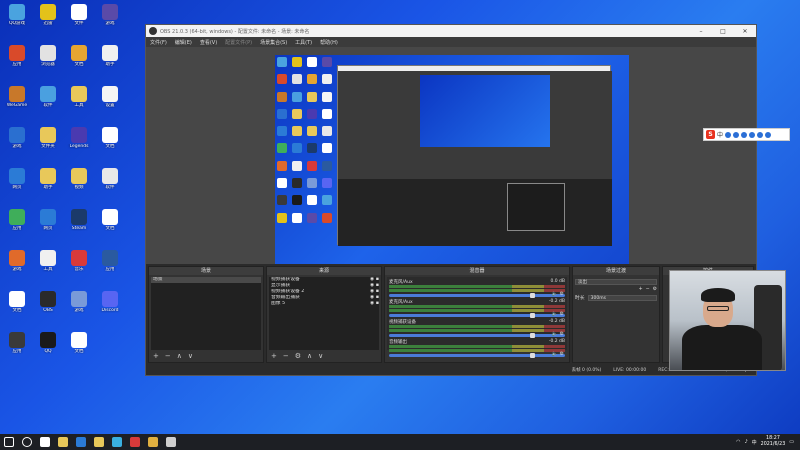 This screenshot has height=450, width=800. I want to click on close-button: ✕, so click(745, 31).